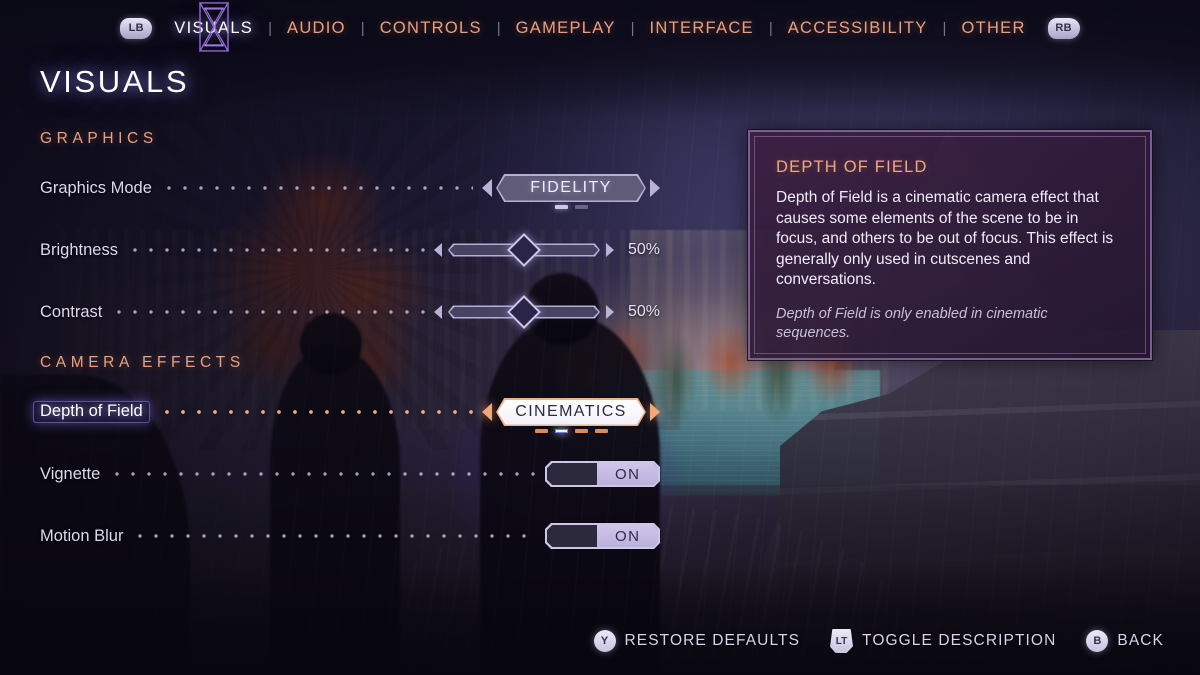  I want to click on nav-tab-audio: AUDIO, so click(316, 28).